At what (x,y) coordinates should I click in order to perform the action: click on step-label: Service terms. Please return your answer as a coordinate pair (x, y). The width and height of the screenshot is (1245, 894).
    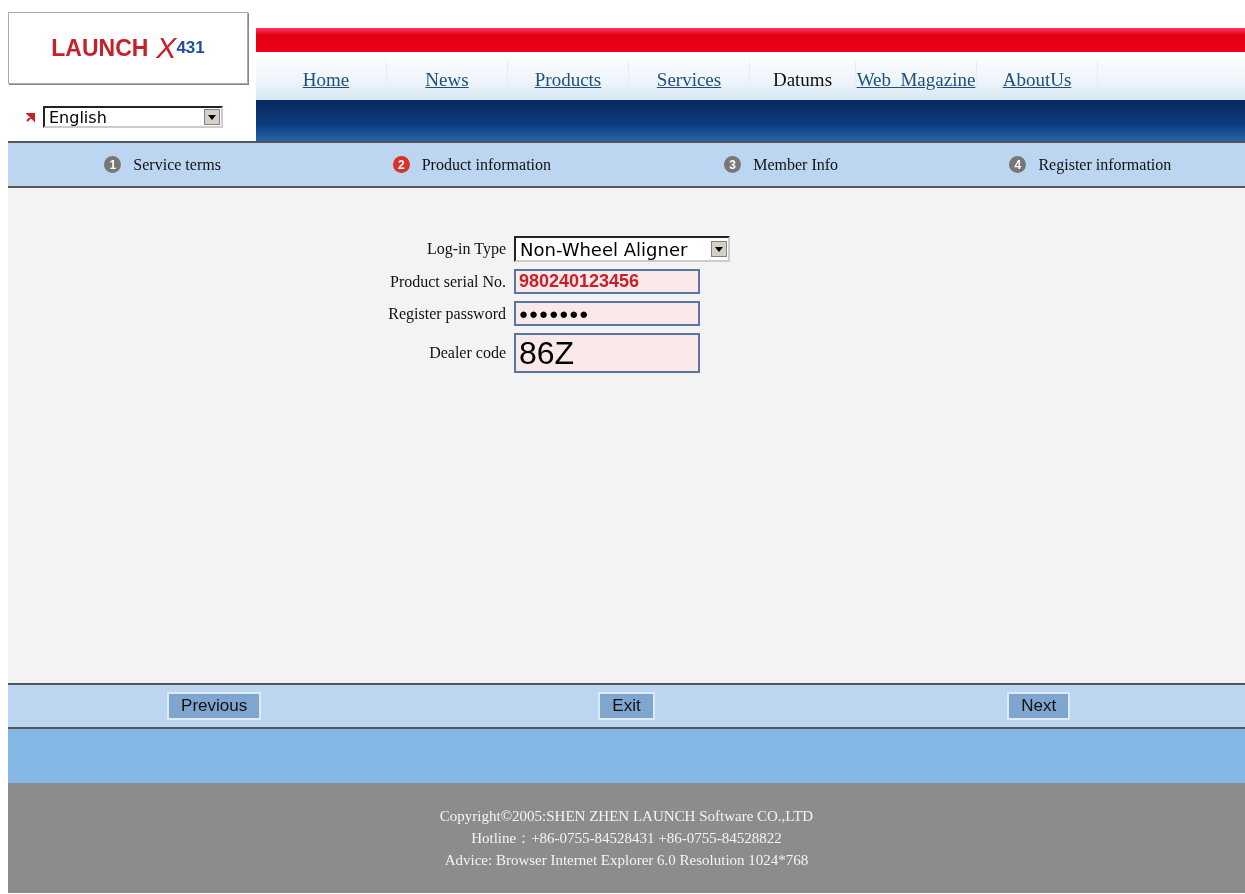
    Looking at the image, I should click on (177, 164).